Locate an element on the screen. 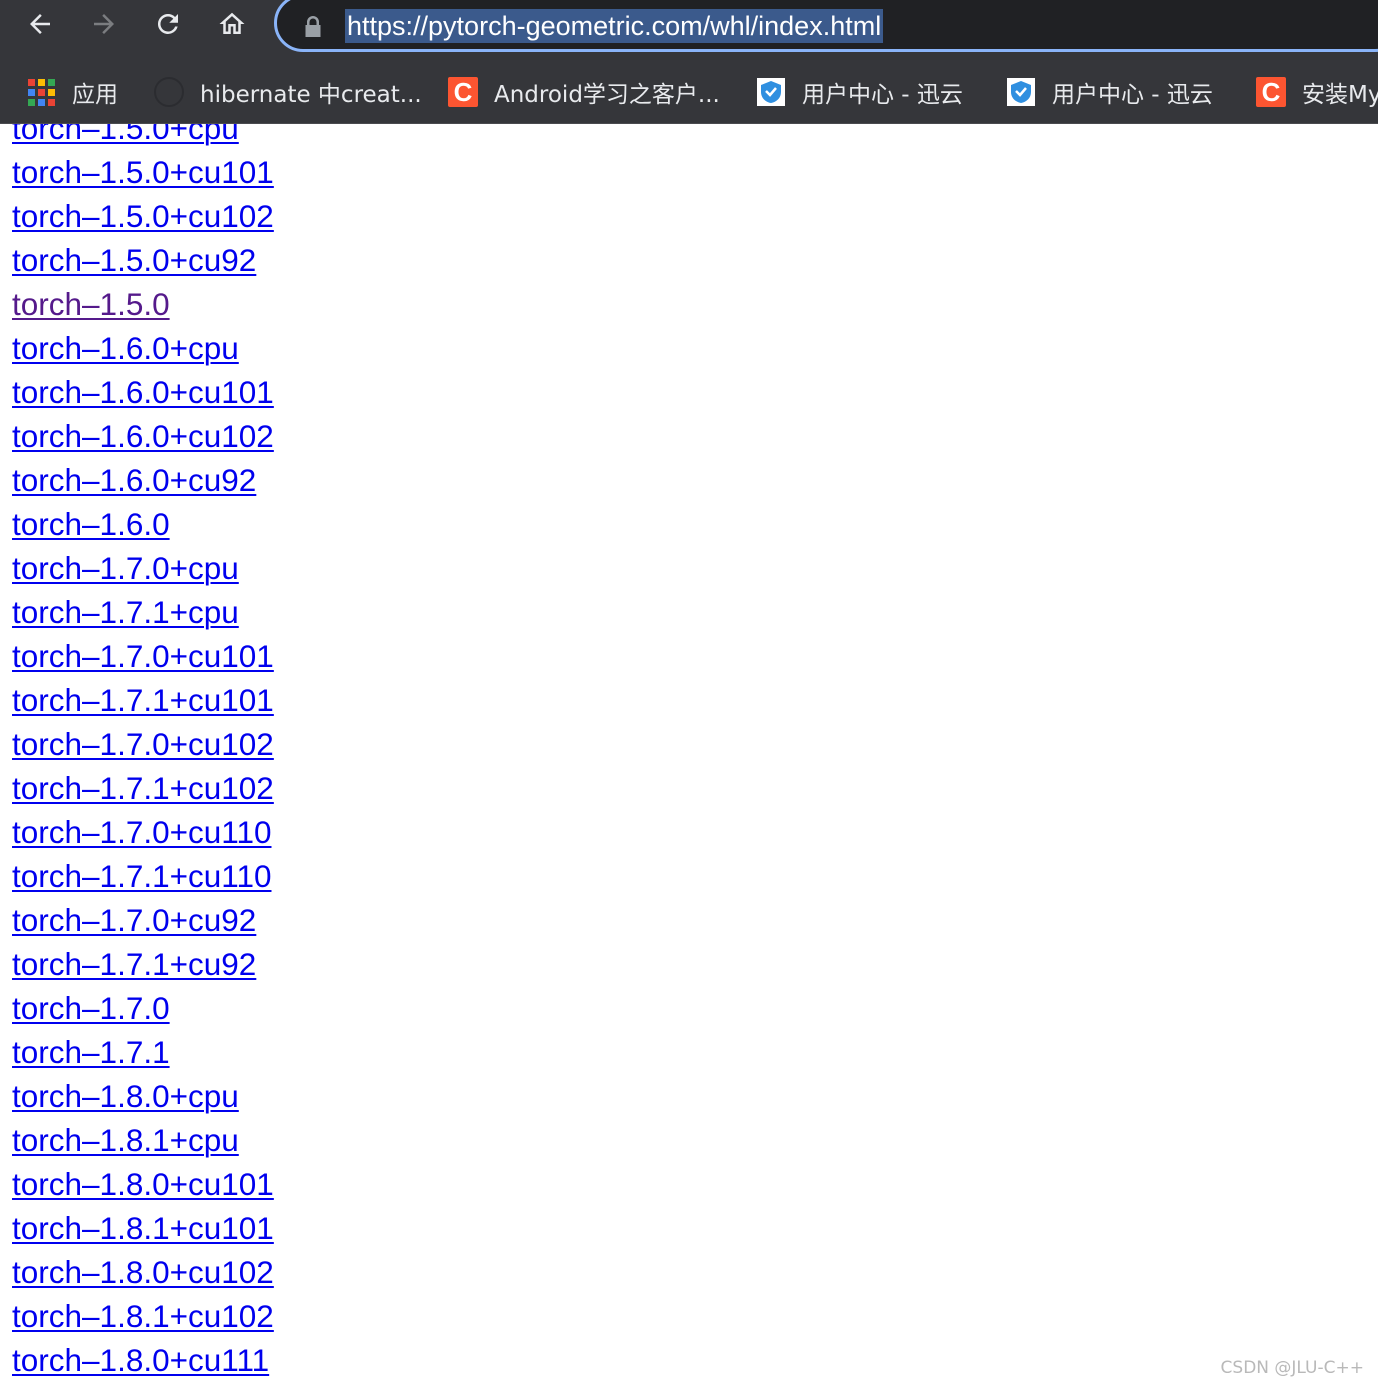  arrow-left-icon is located at coordinates (40, 24).